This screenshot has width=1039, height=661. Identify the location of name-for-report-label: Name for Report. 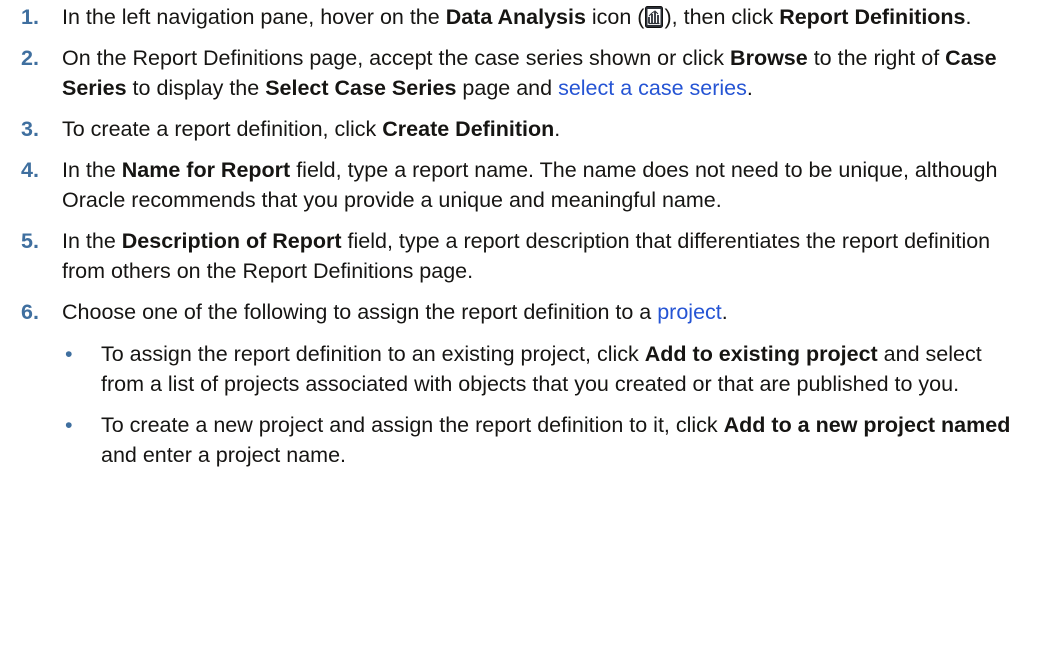
(206, 170).